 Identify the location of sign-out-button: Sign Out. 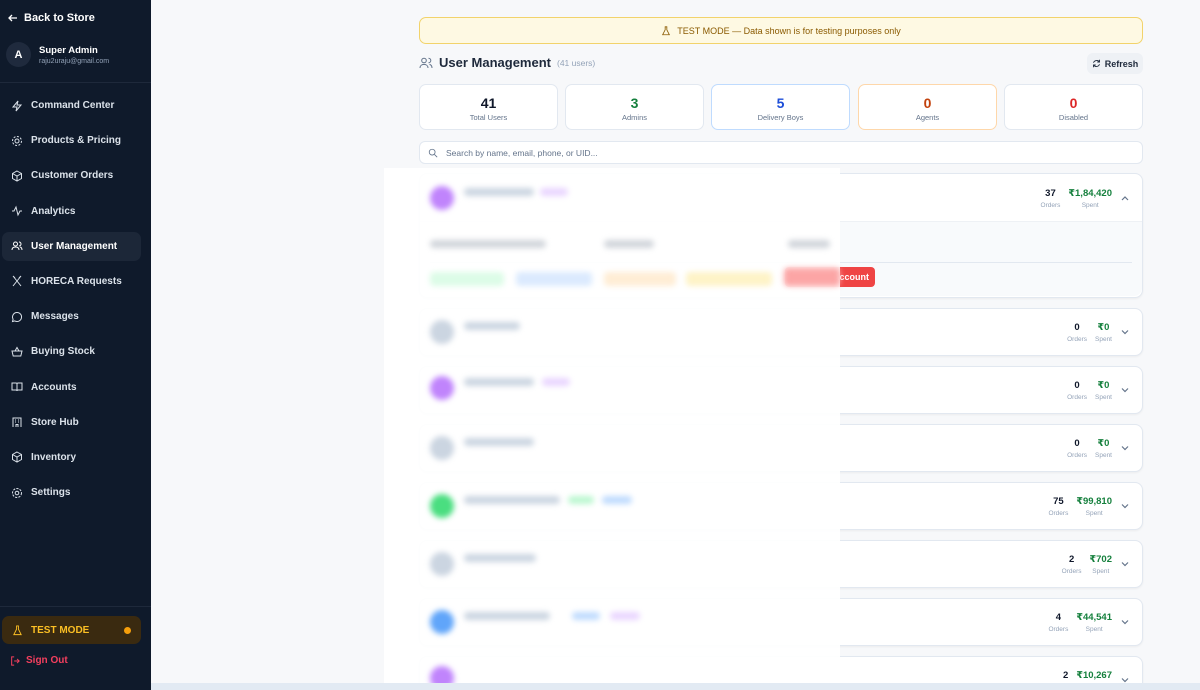
(39, 660).